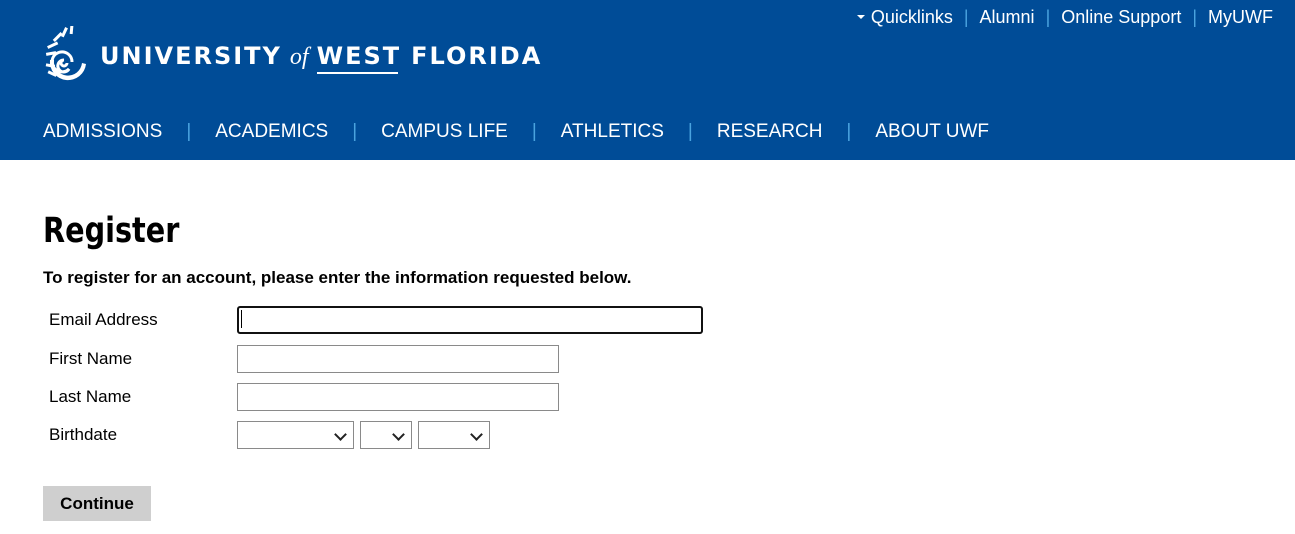 Image resolution: width=1295 pixels, height=534 pixels. Describe the element at coordinates (398, 359) in the screenshot. I see `first-name-field` at that location.